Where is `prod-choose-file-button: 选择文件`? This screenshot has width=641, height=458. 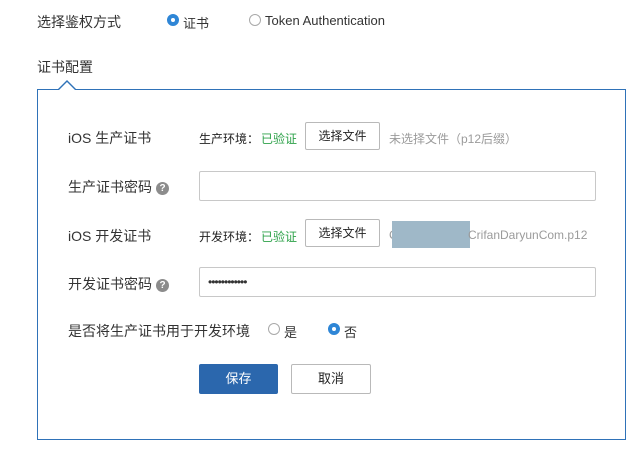 prod-choose-file-button: 选择文件 is located at coordinates (342, 136).